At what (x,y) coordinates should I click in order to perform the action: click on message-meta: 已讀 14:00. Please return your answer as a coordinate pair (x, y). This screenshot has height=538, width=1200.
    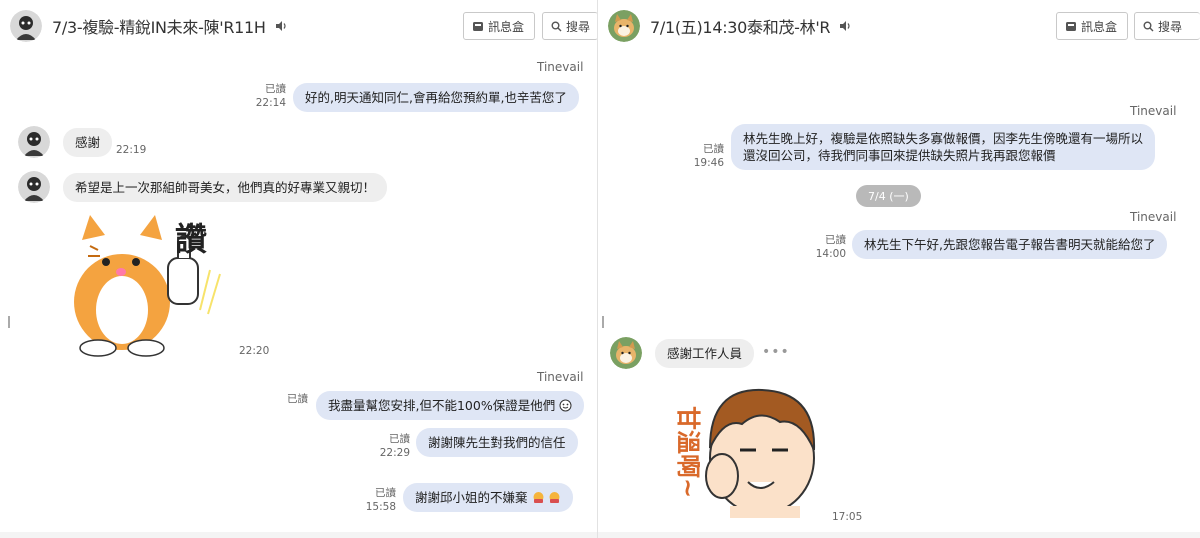
    Looking at the image, I should click on (828, 247).